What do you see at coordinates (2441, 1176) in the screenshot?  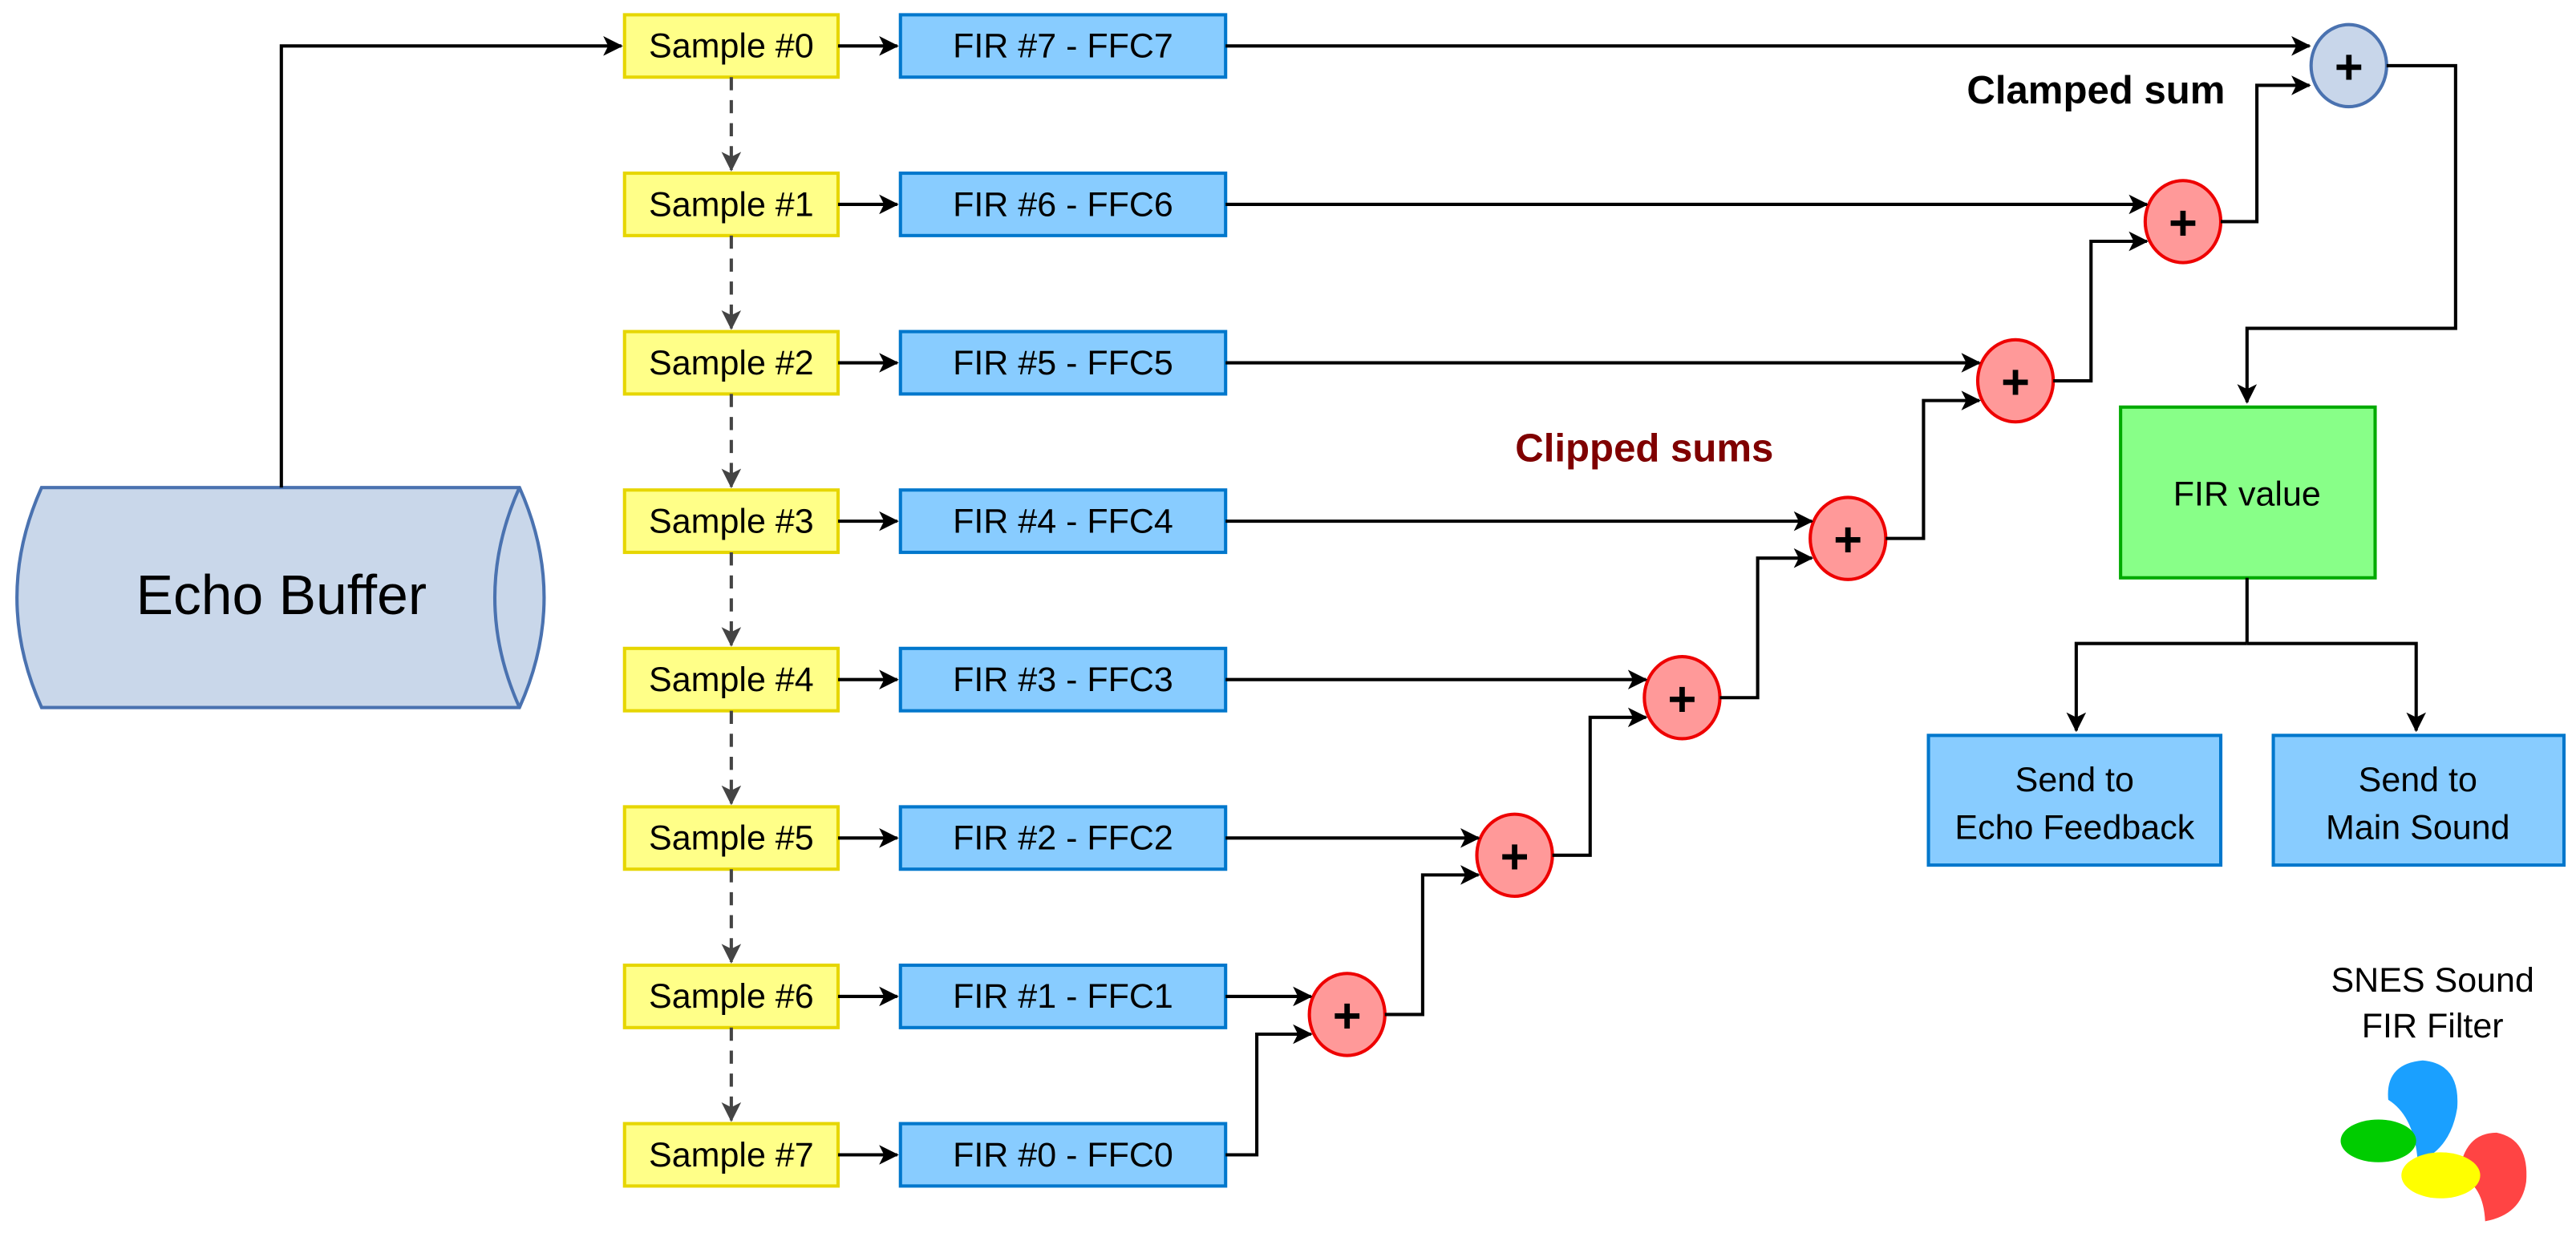 I see `logo-yellow-button` at bounding box center [2441, 1176].